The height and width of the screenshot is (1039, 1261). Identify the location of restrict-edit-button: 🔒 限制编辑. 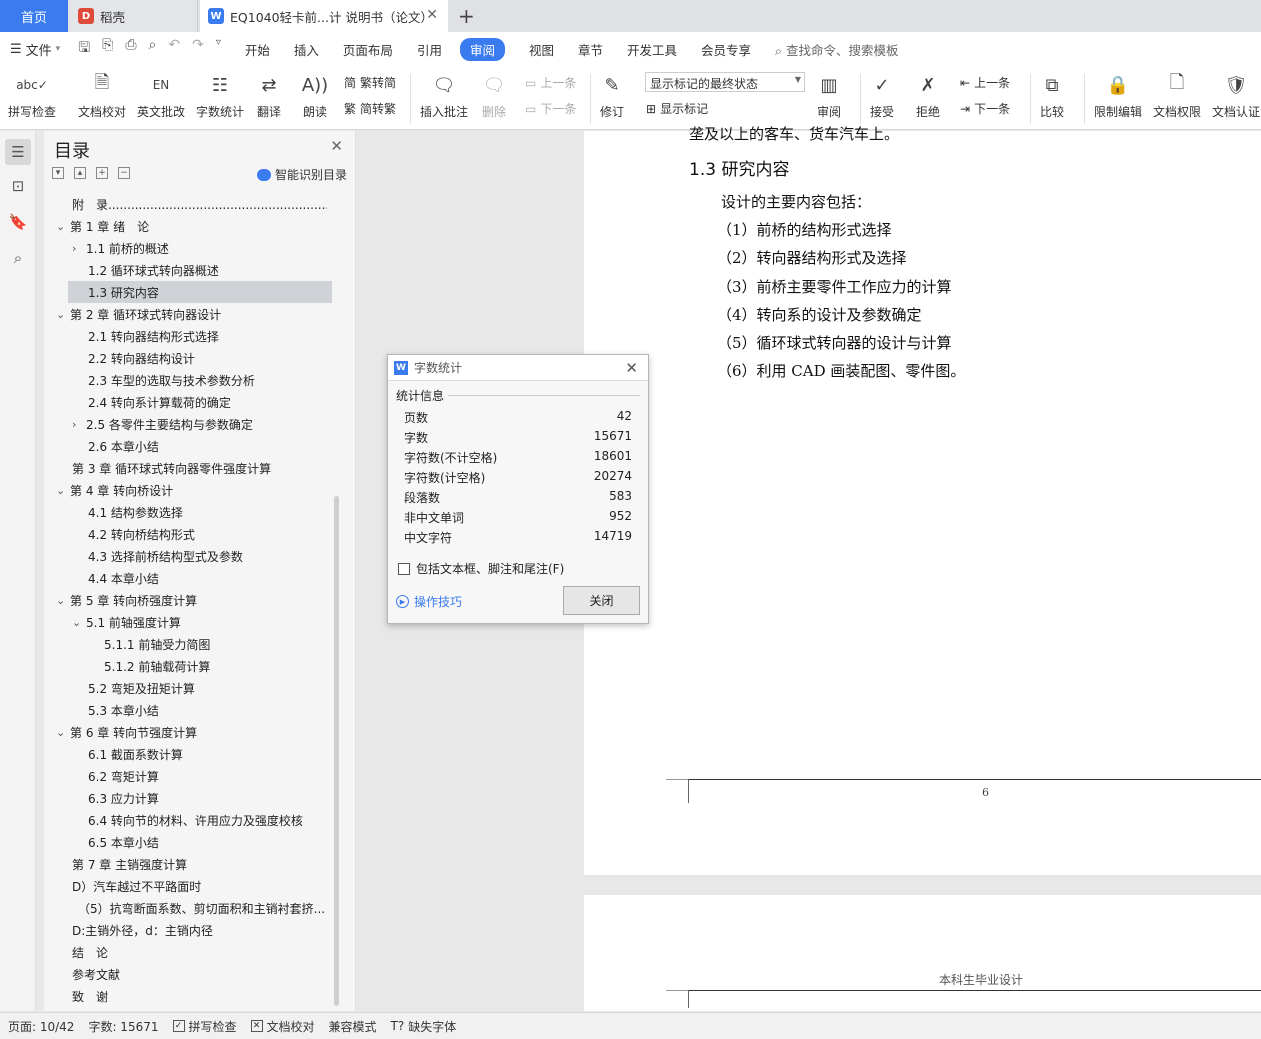
(1118, 95).